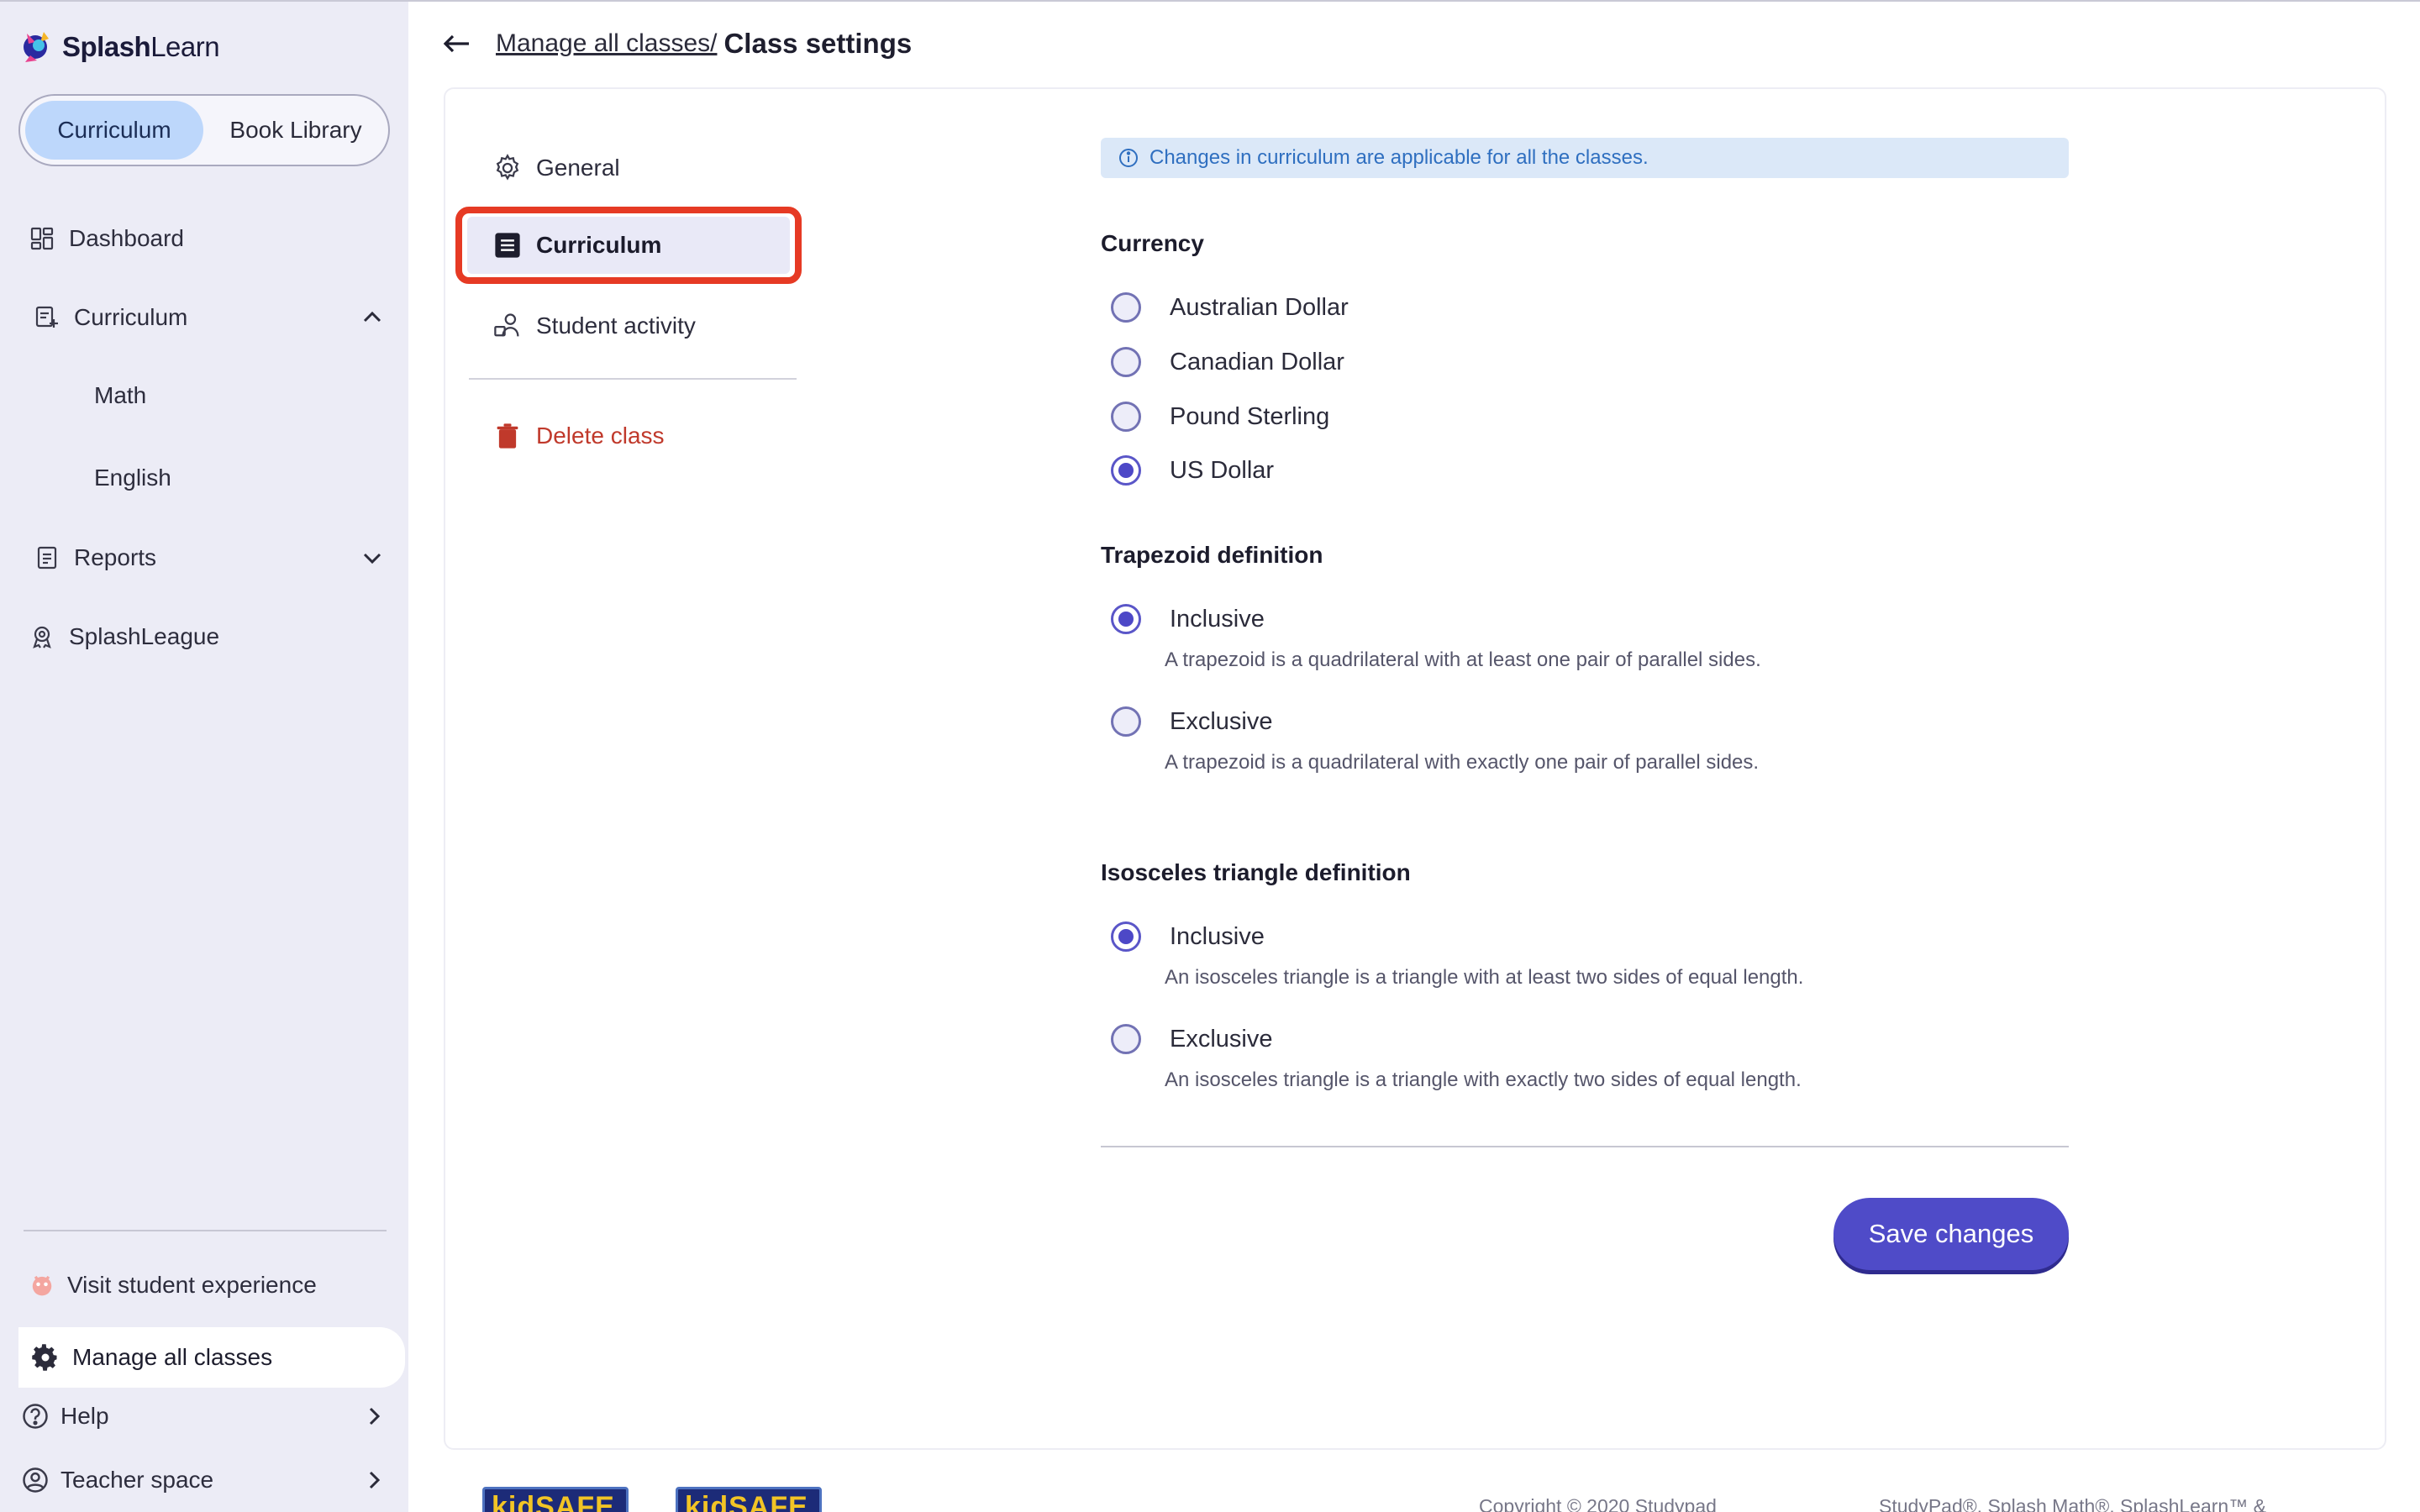 The image size is (2420, 1512). I want to click on info-icon, so click(1128, 158).